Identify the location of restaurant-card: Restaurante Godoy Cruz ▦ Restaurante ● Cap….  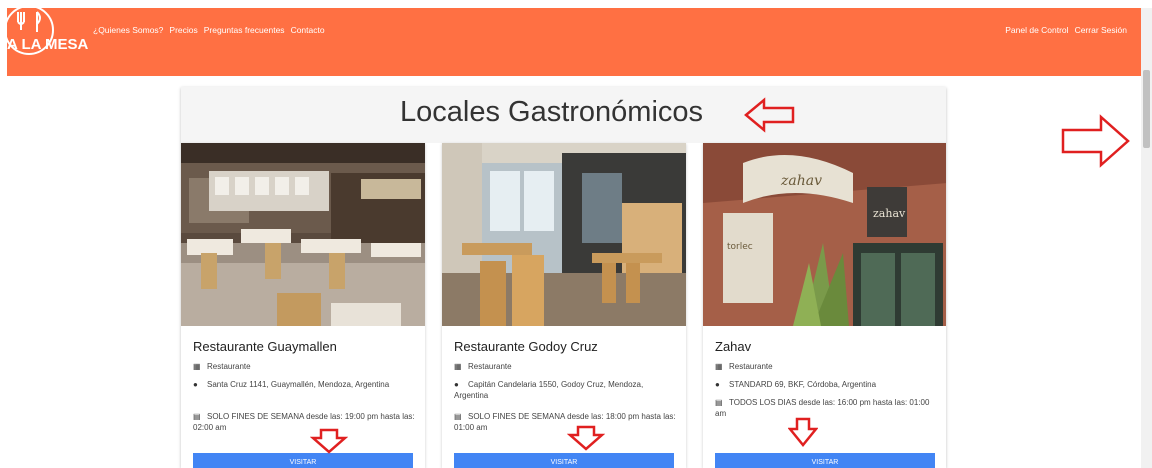
(564, 305).